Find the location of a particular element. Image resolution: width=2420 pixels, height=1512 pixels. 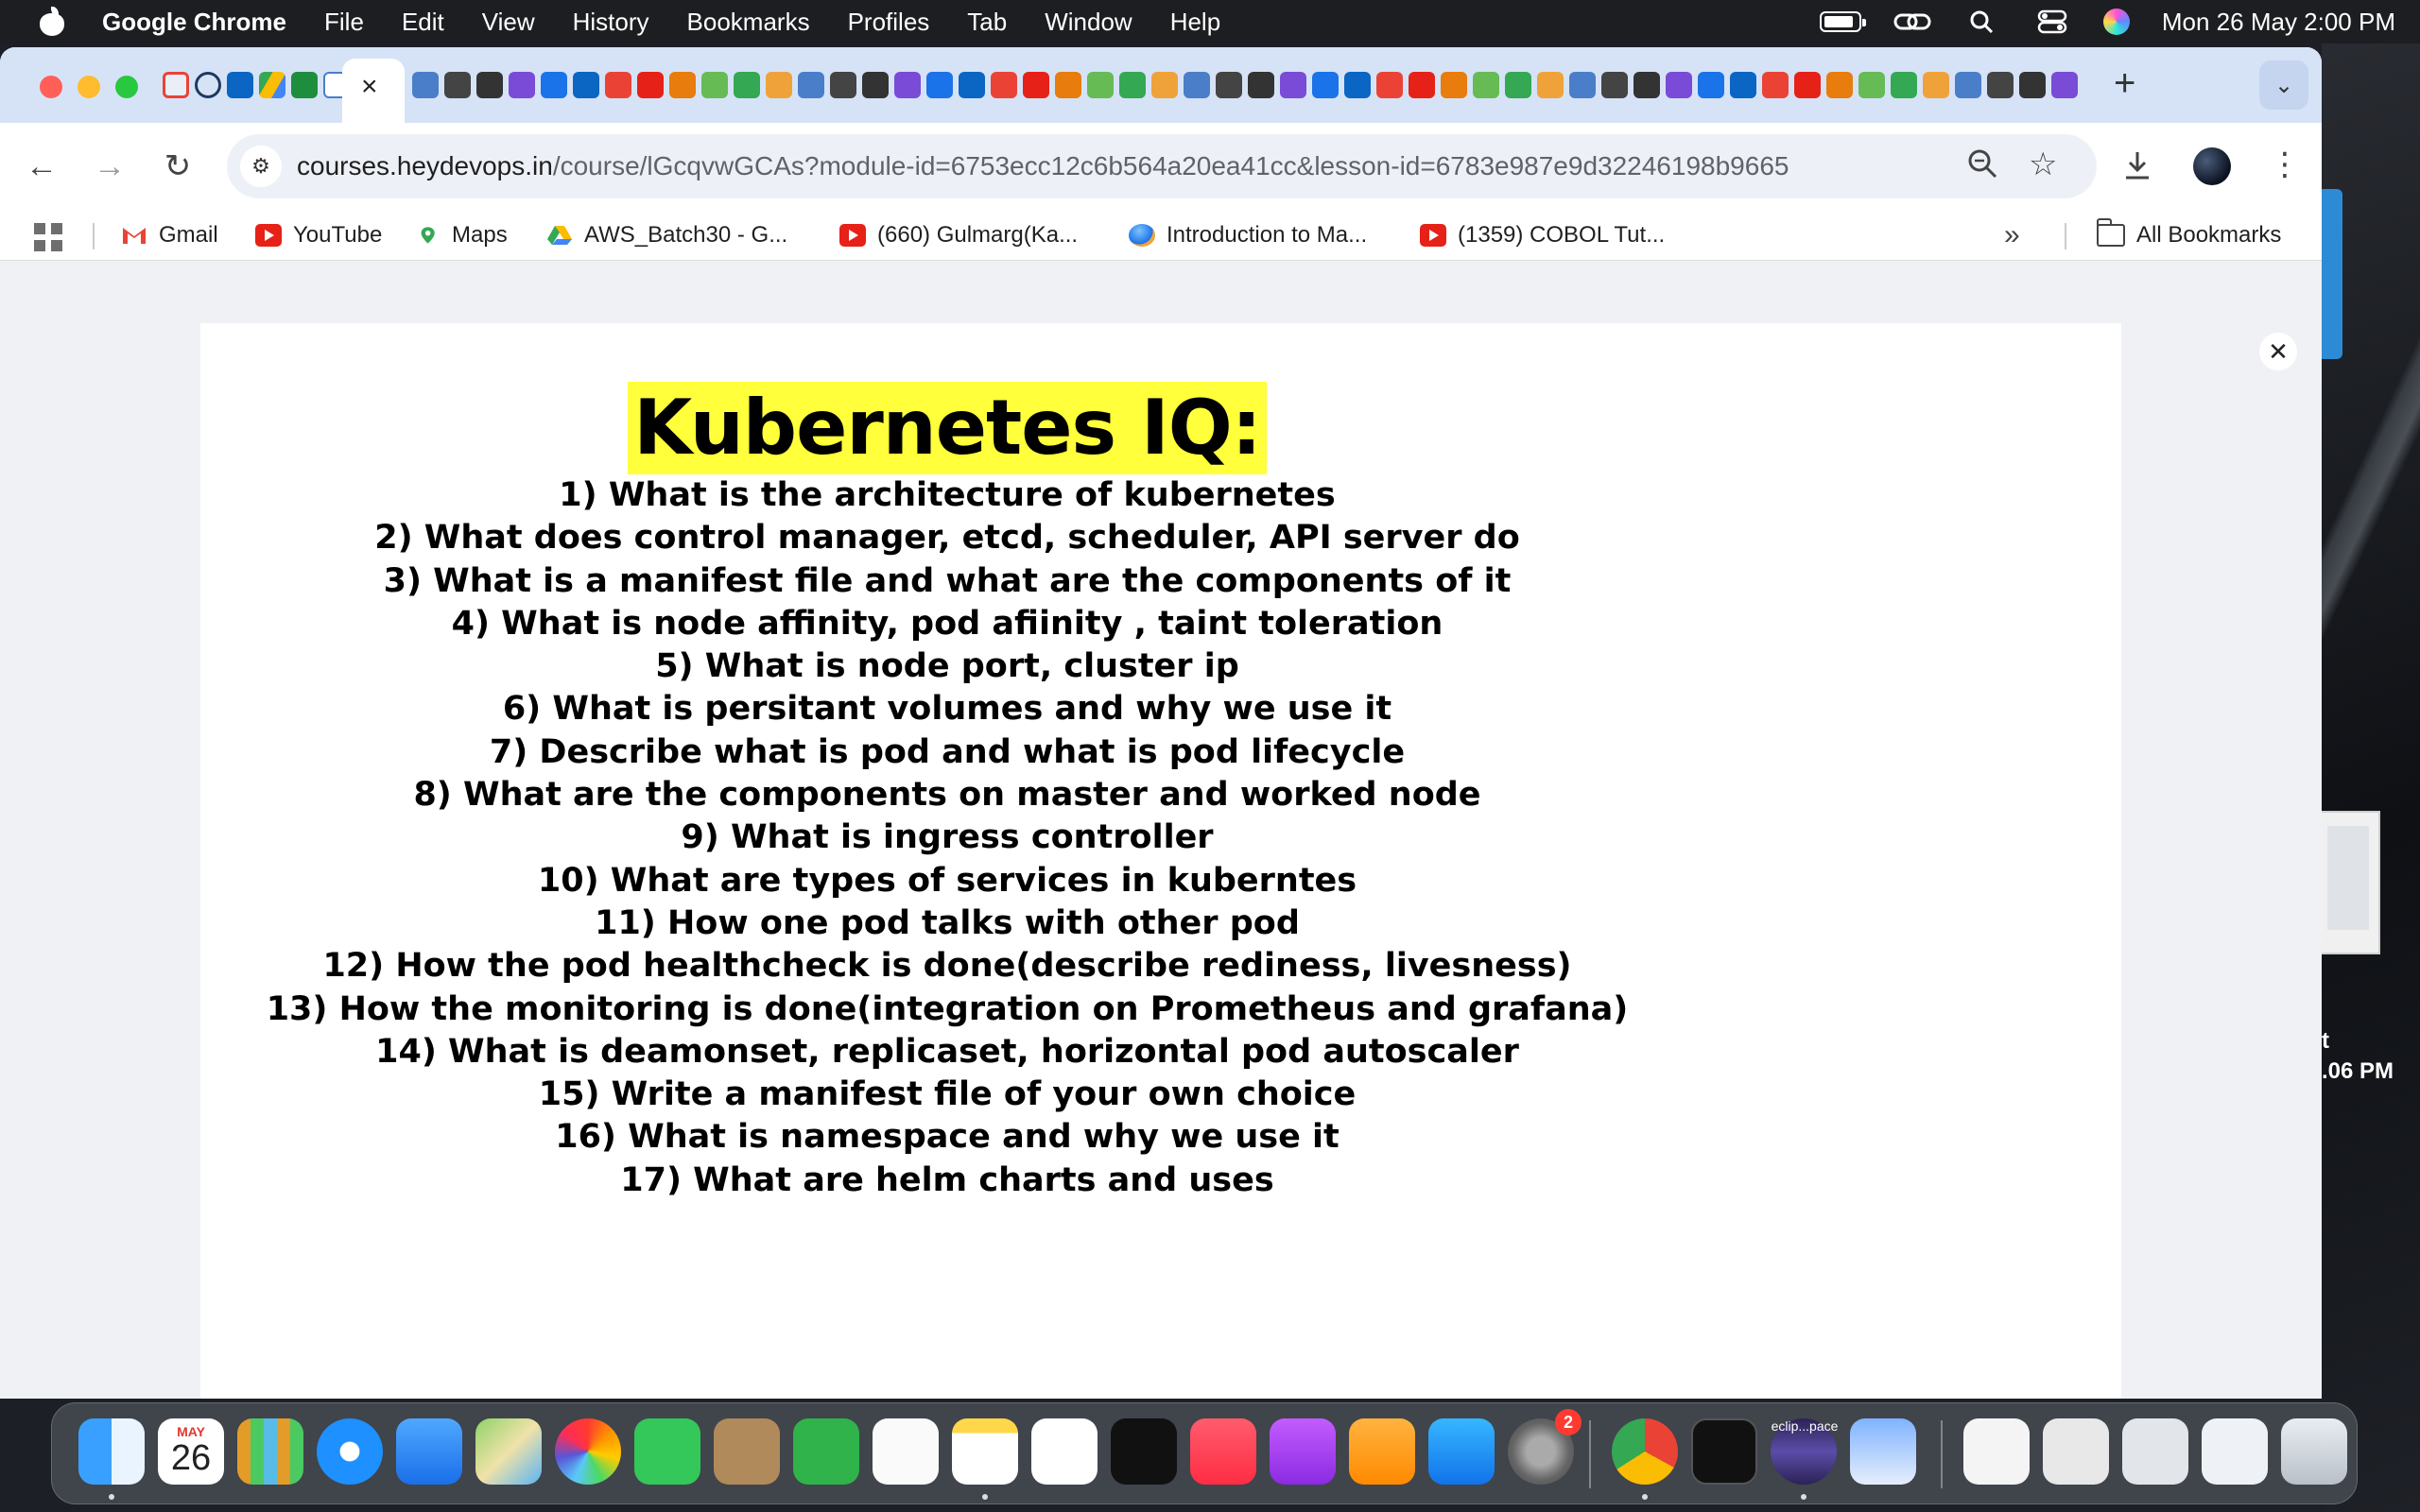

facetime-icon is located at coordinates (667, 1451).